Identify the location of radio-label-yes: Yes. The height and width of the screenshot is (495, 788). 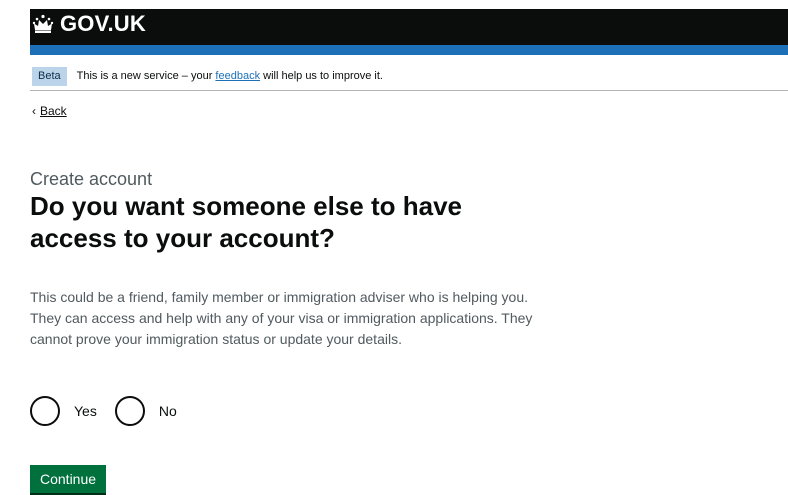
(85, 411).